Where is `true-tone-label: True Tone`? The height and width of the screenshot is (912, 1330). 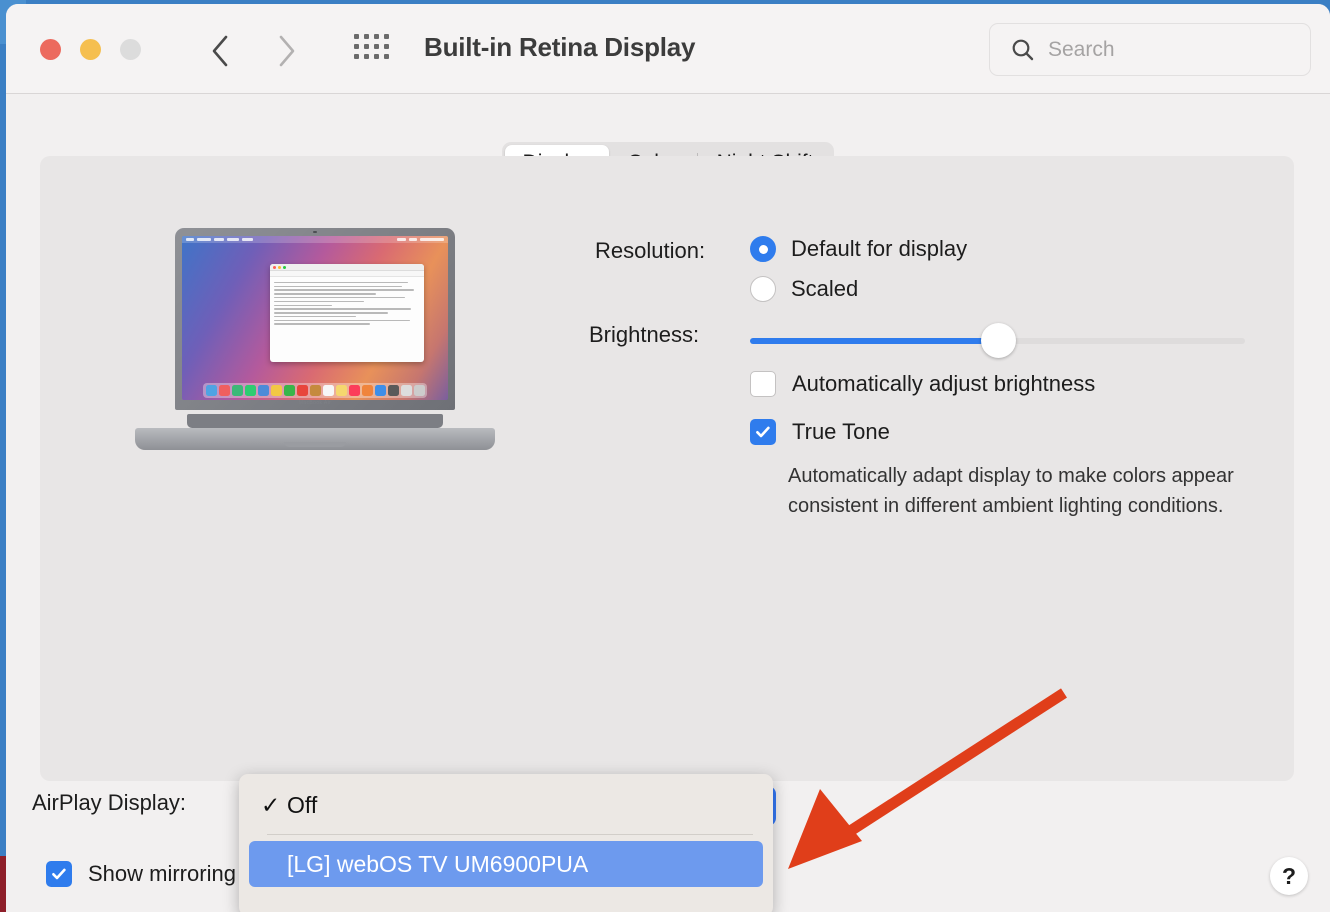 true-tone-label: True Tone is located at coordinates (841, 431).